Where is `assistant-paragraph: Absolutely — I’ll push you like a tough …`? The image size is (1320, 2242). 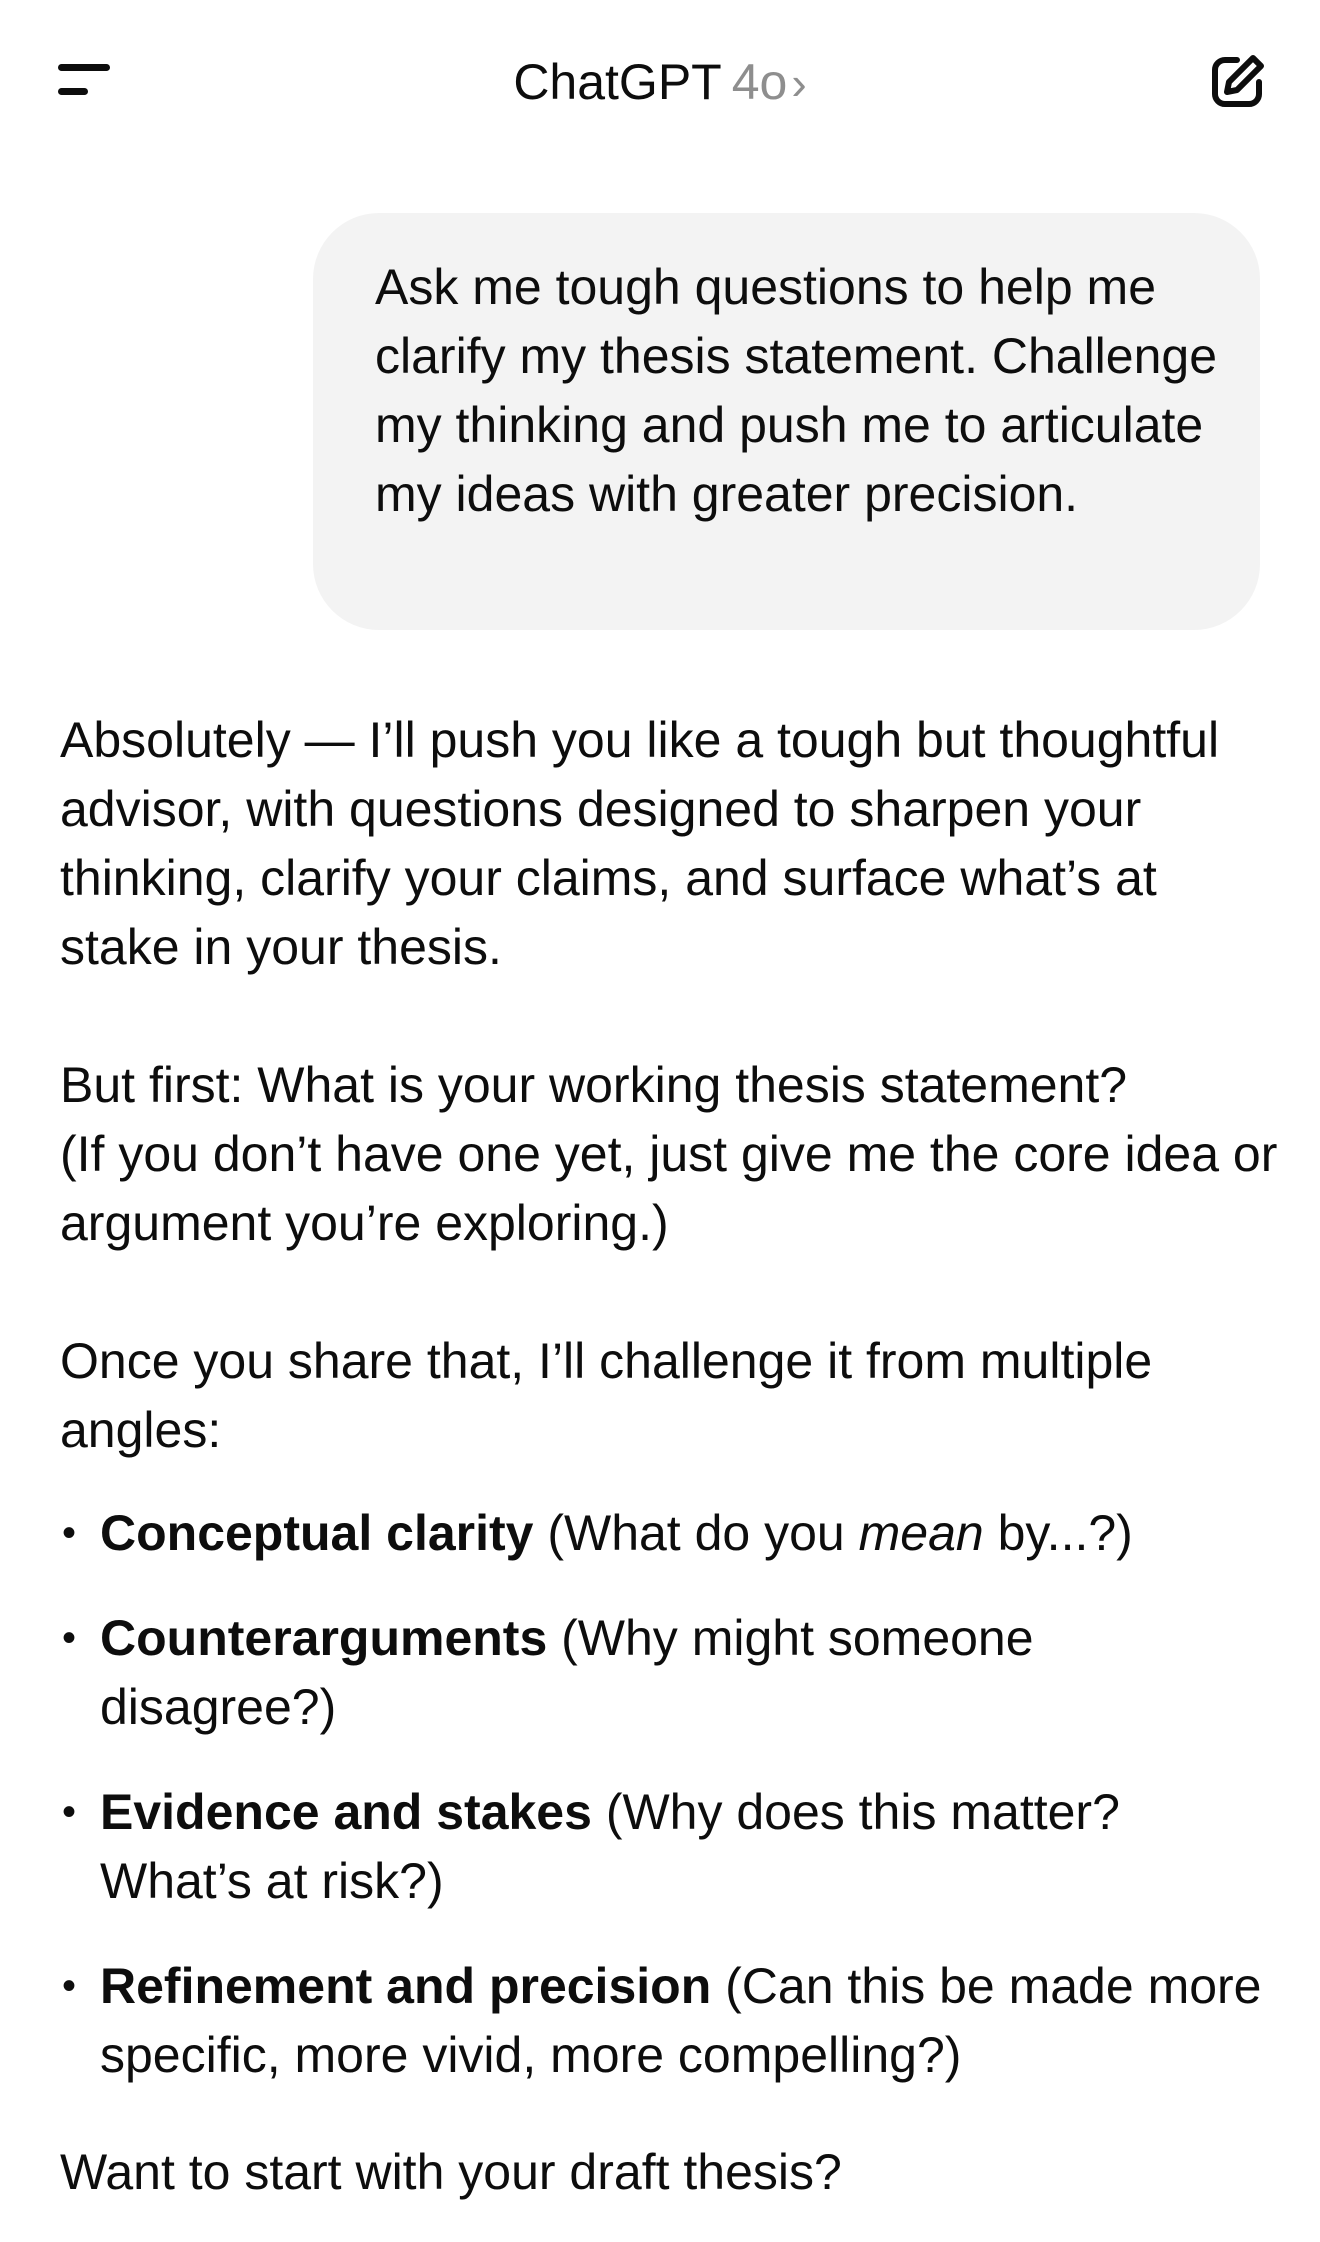 assistant-paragraph: Absolutely — I’ll push you like a tough … is located at coordinates (640, 843).